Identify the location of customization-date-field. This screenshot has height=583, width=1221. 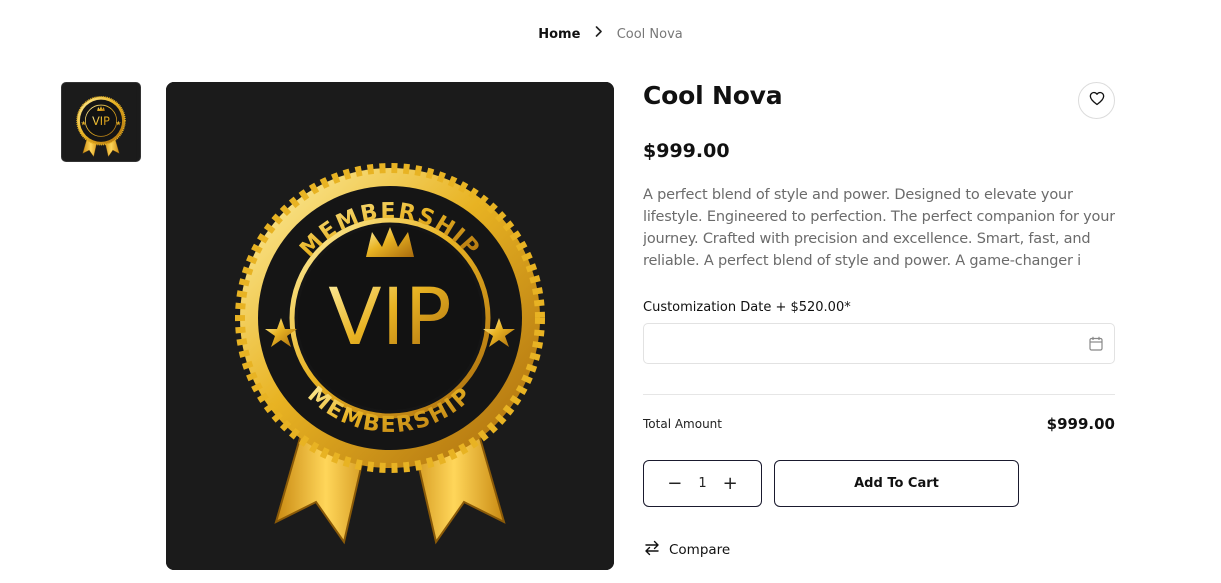
(879, 343).